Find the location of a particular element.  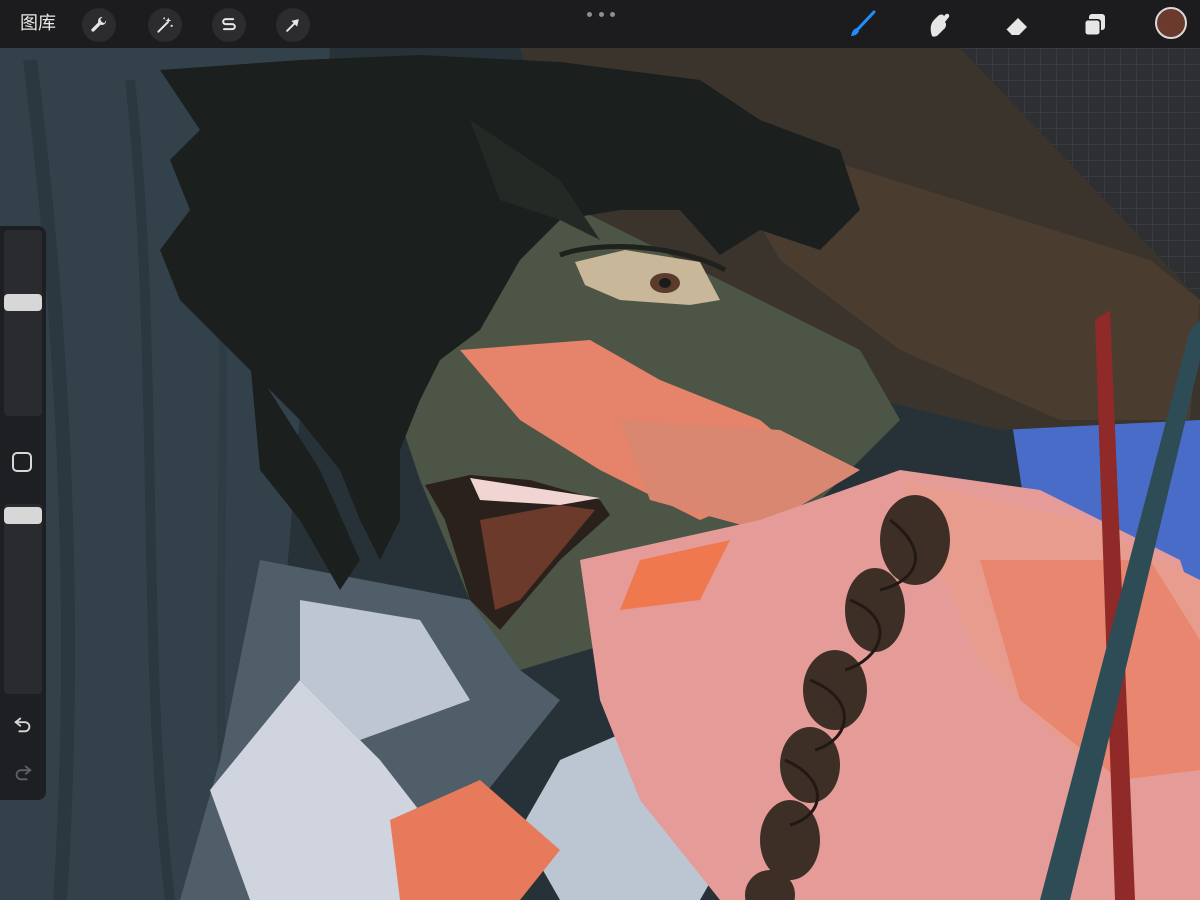

smudge-tool-button is located at coordinates (939, 25).